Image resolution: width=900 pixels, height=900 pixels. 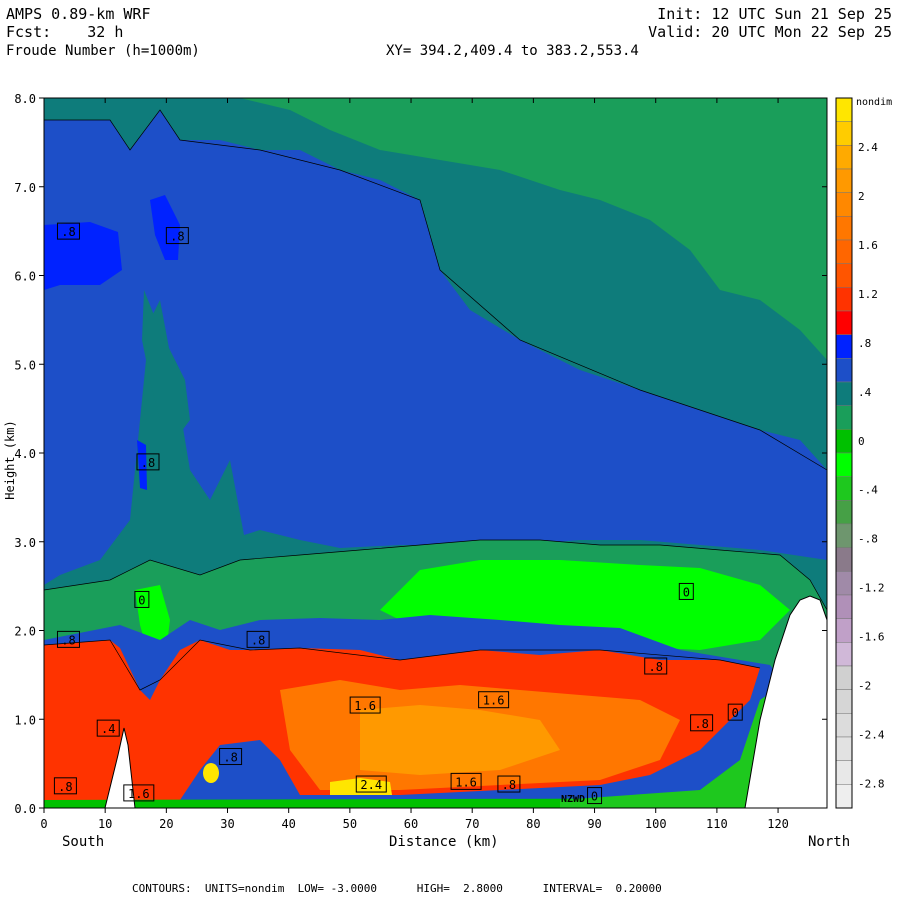 I want to click on yellow-spot, so click(x=211, y=773).